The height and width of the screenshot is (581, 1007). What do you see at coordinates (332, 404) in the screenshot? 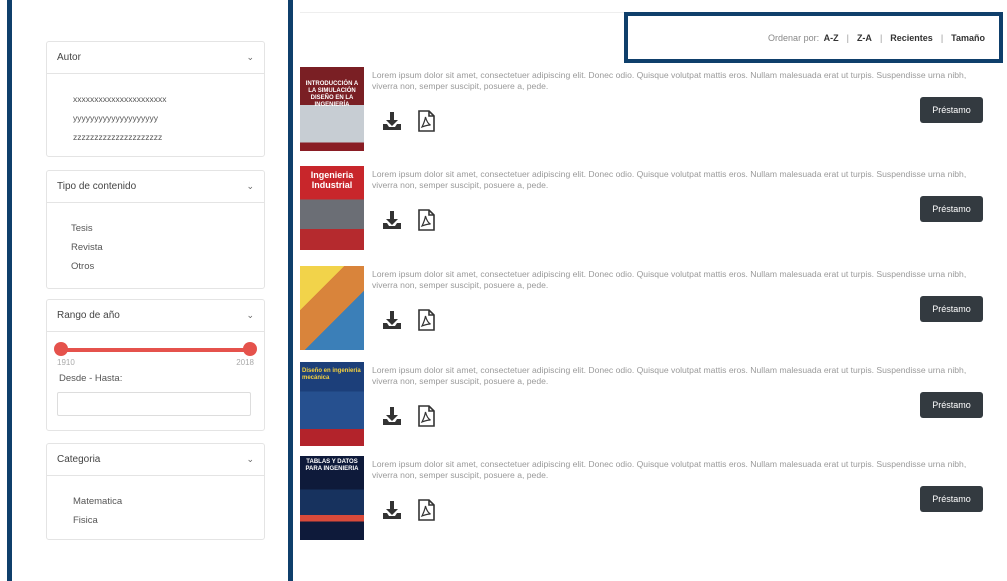
I see `book-cover: Diseño en ingeniería mecánica` at bounding box center [332, 404].